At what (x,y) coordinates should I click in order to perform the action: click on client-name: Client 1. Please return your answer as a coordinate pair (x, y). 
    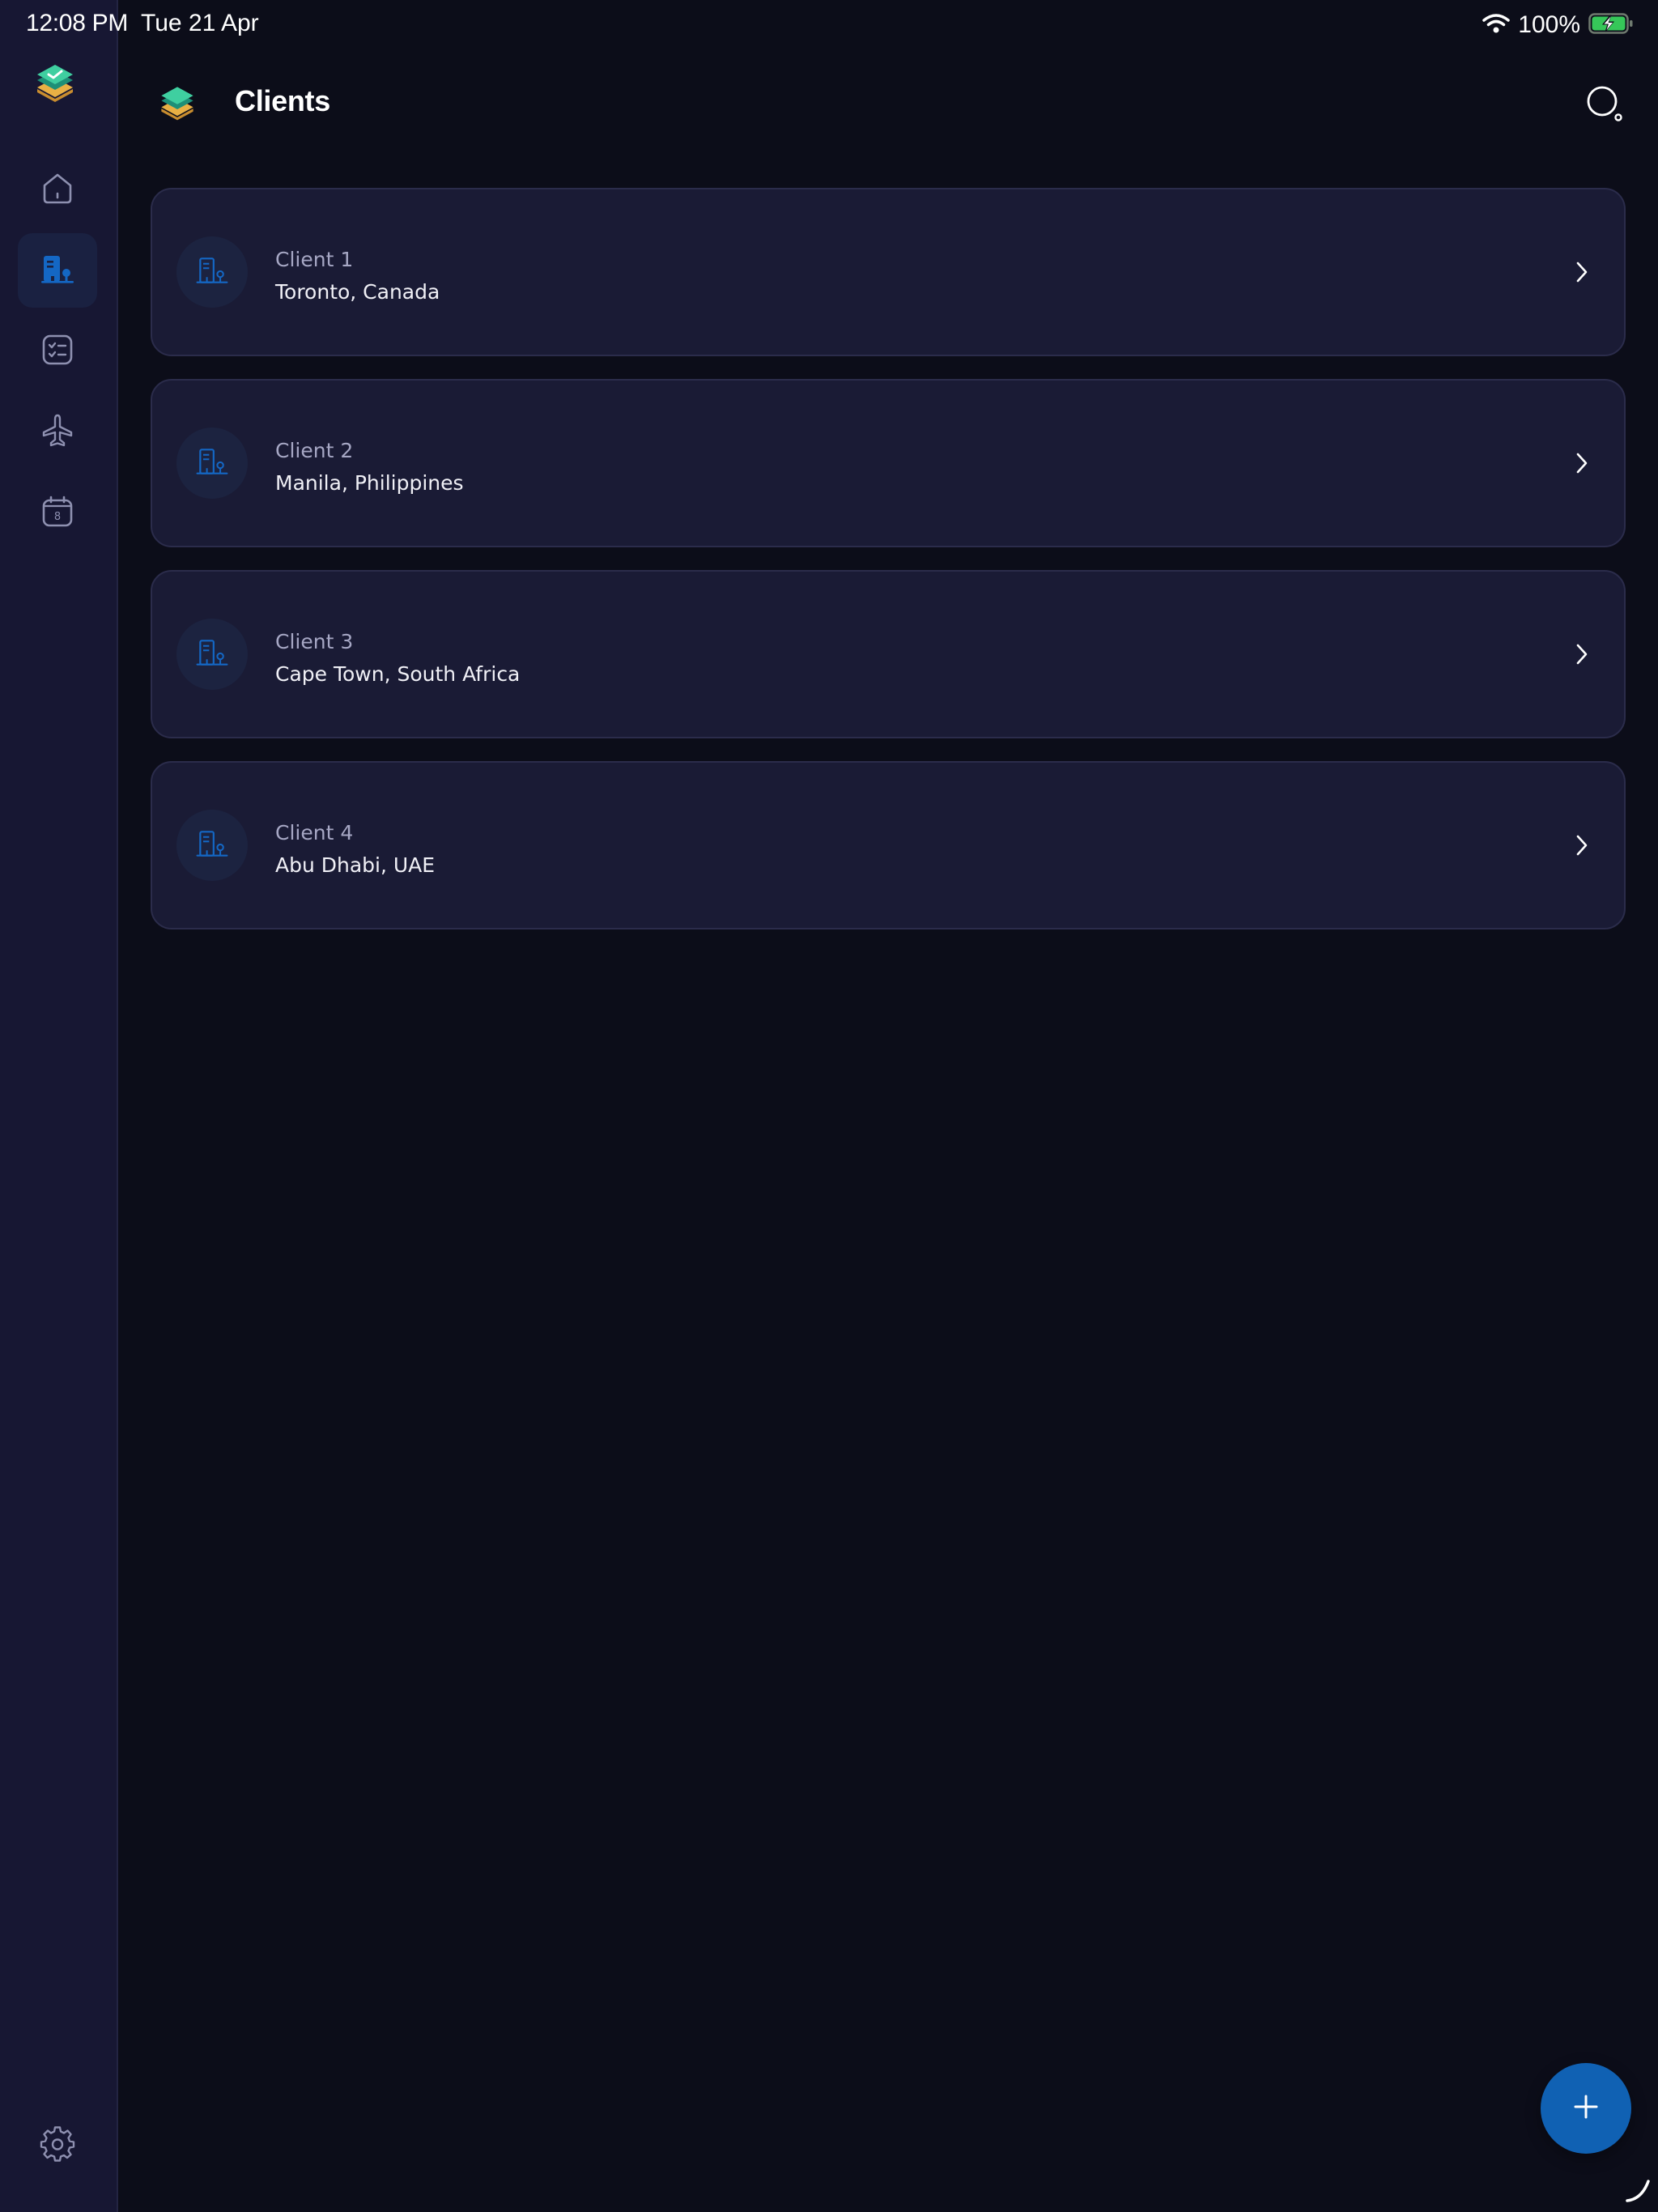
    Looking at the image, I should click on (314, 259).